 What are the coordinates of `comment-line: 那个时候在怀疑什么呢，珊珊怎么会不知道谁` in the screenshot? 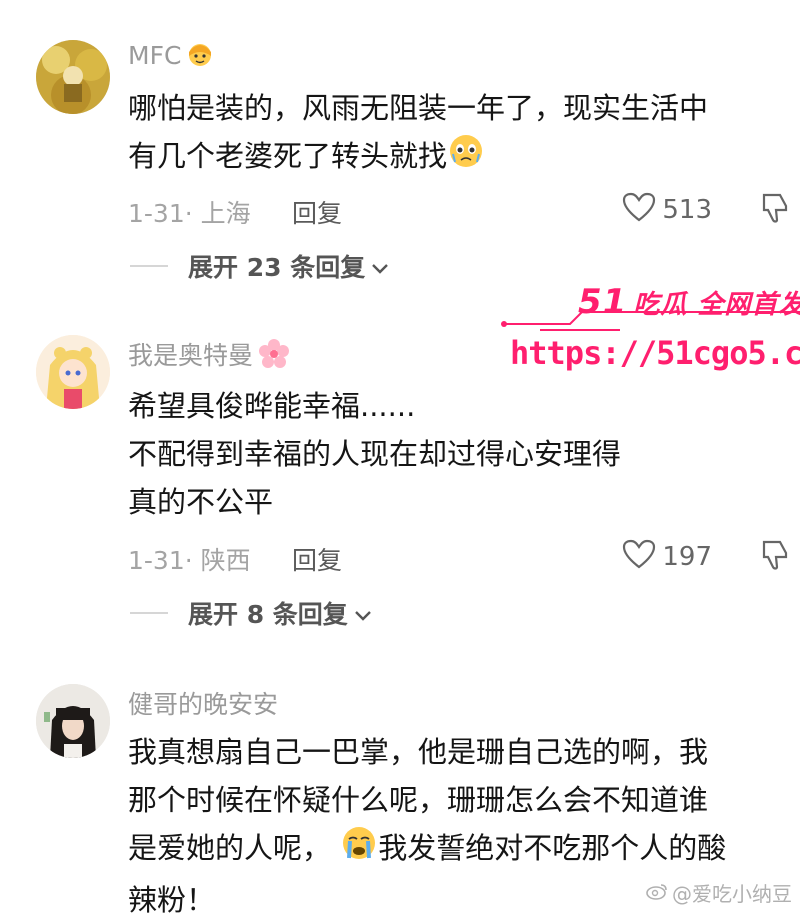 It's located at (418, 800).